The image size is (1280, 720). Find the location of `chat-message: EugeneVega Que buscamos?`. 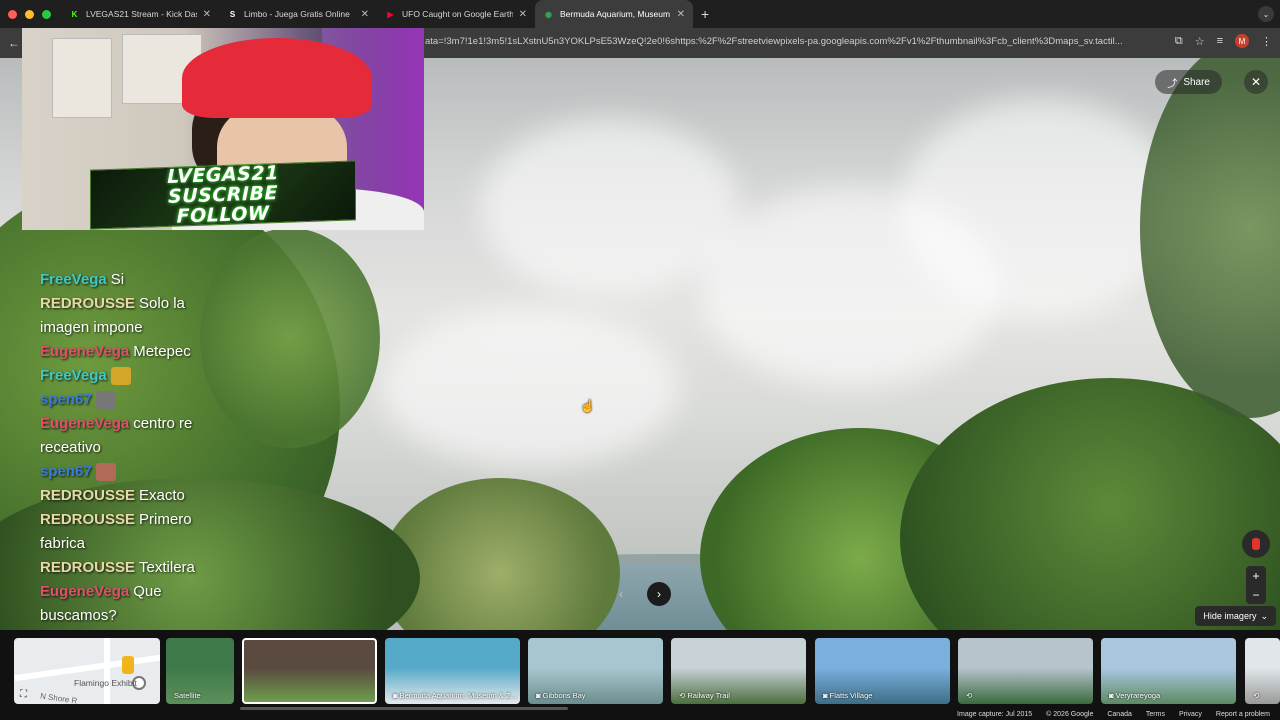

chat-message: EugeneVega Que buscamos? is located at coordinates (135, 604).